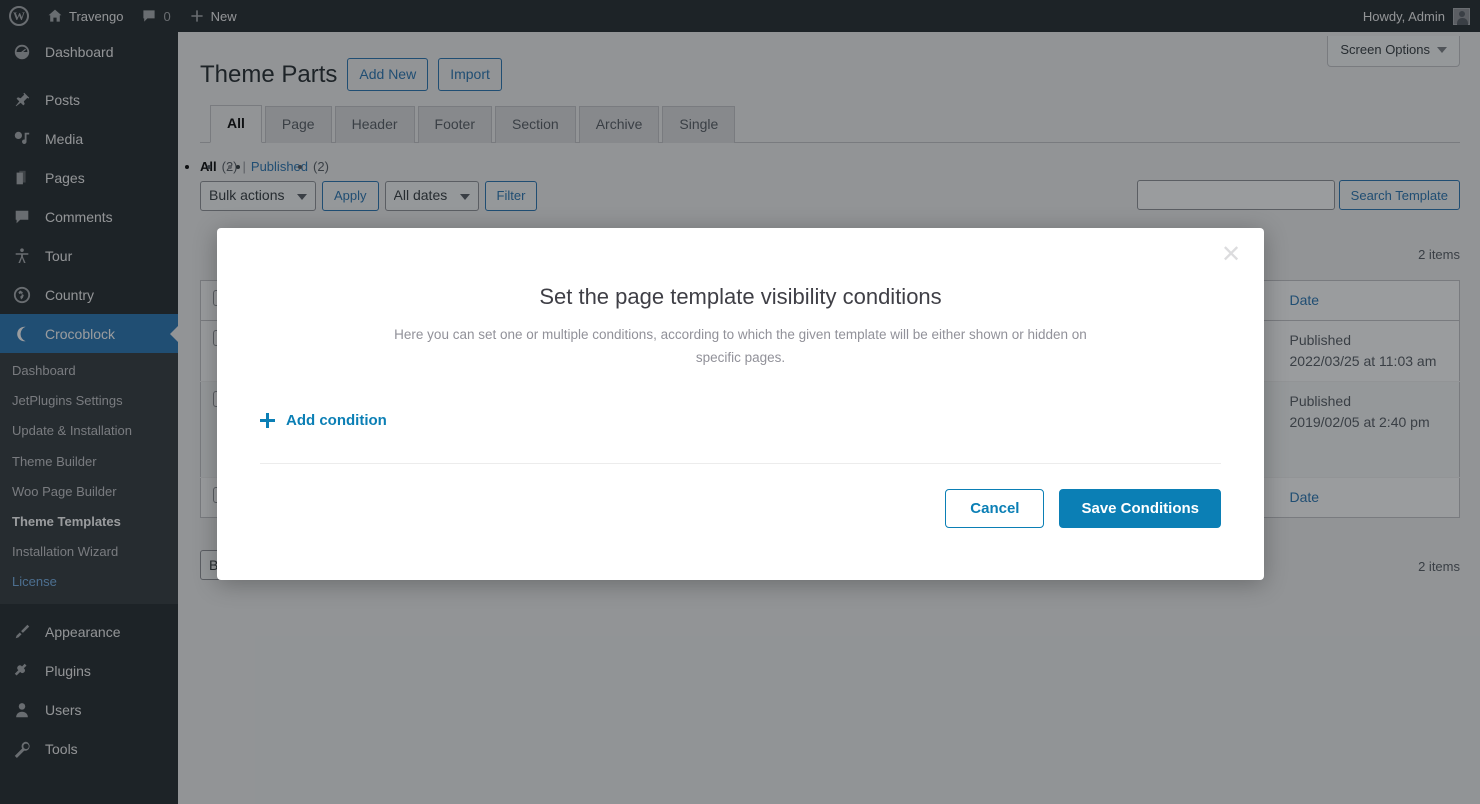  What do you see at coordinates (740, 496) in the screenshot?
I see `modal-actions: Cancel Save Conditions` at bounding box center [740, 496].